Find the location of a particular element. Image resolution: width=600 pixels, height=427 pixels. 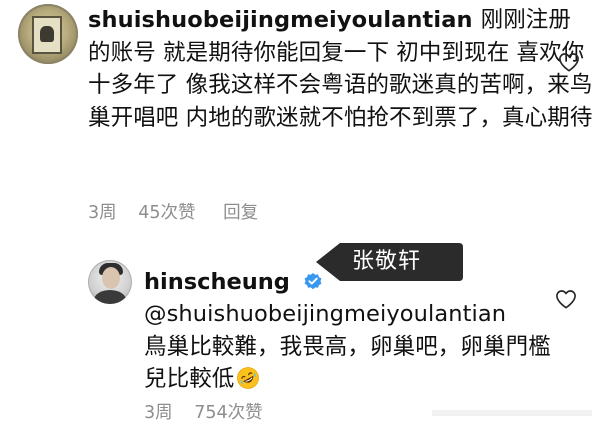

reply-button: 回复 is located at coordinates (240, 211).